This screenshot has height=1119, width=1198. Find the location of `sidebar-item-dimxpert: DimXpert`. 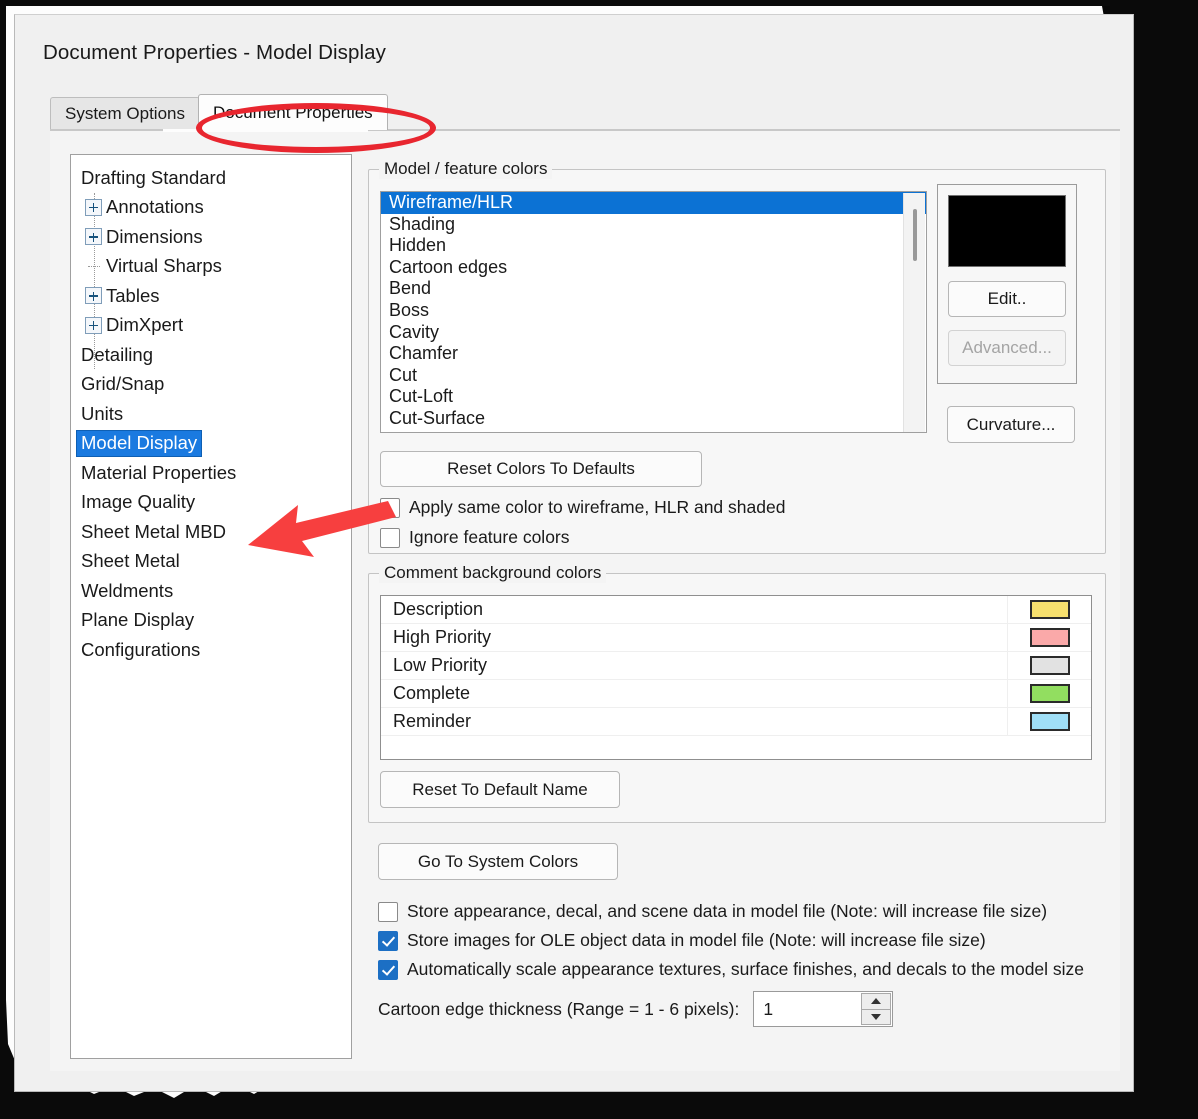

sidebar-item-dimxpert: DimXpert is located at coordinates (211, 326).